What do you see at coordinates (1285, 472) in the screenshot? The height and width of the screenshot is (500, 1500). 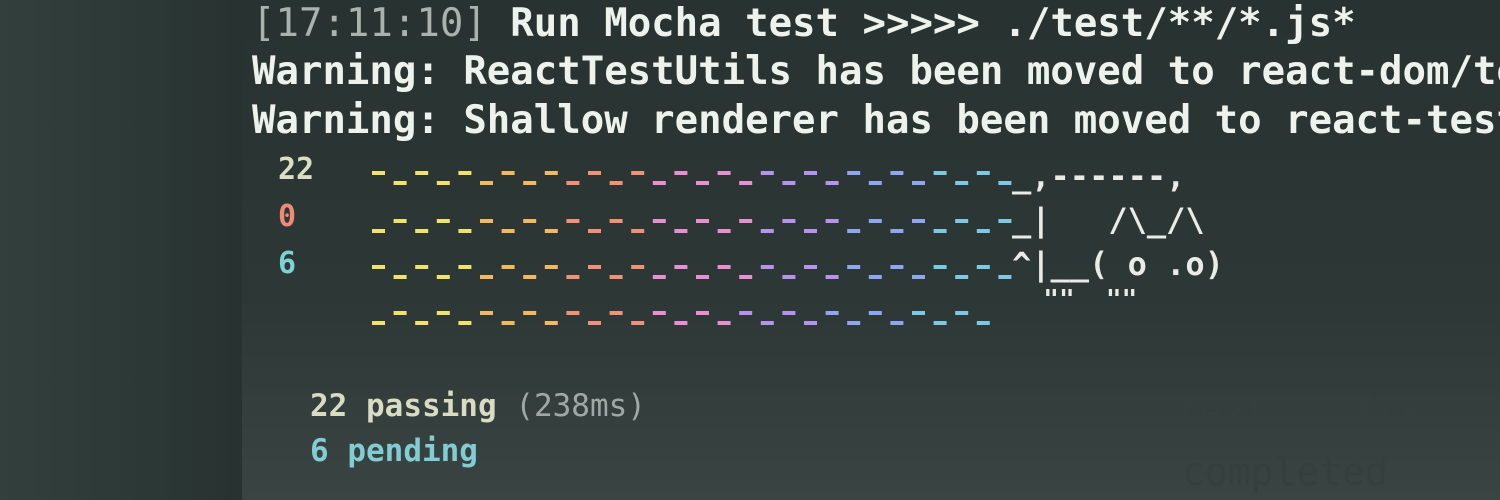 I see `background-text-3: completed` at bounding box center [1285, 472].